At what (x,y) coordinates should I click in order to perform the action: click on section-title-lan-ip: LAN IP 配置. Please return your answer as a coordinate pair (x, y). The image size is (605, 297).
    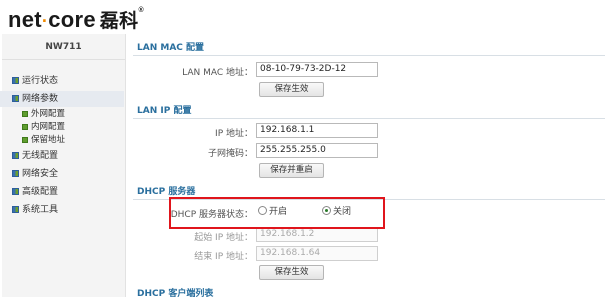
    Looking at the image, I should click on (369, 111).